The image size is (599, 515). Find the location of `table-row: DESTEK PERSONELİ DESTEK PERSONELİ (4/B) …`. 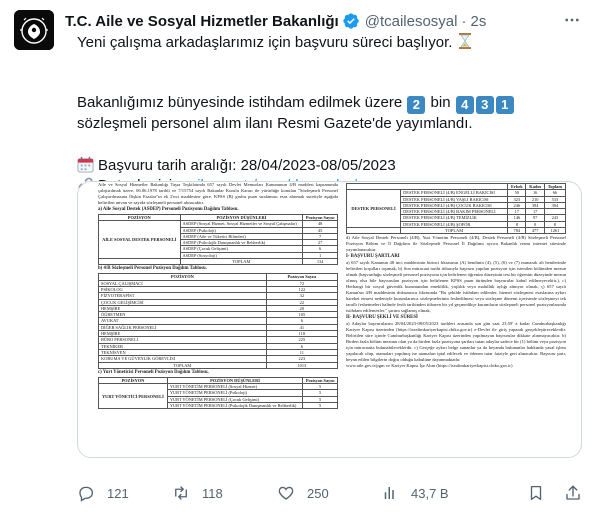

table-row: DESTEK PERSONELİ DESTEK PERSONELİ (4/B) … is located at coordinates (456, 209).